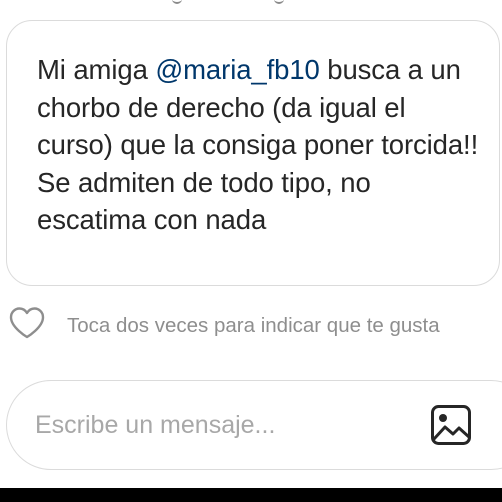 This screenshot has width=502, height=502. What do you see at coordinates (237, 69) in the screenshot?
I see `user-mention-link: @maria_fb10` at bounding box center [237, 69].